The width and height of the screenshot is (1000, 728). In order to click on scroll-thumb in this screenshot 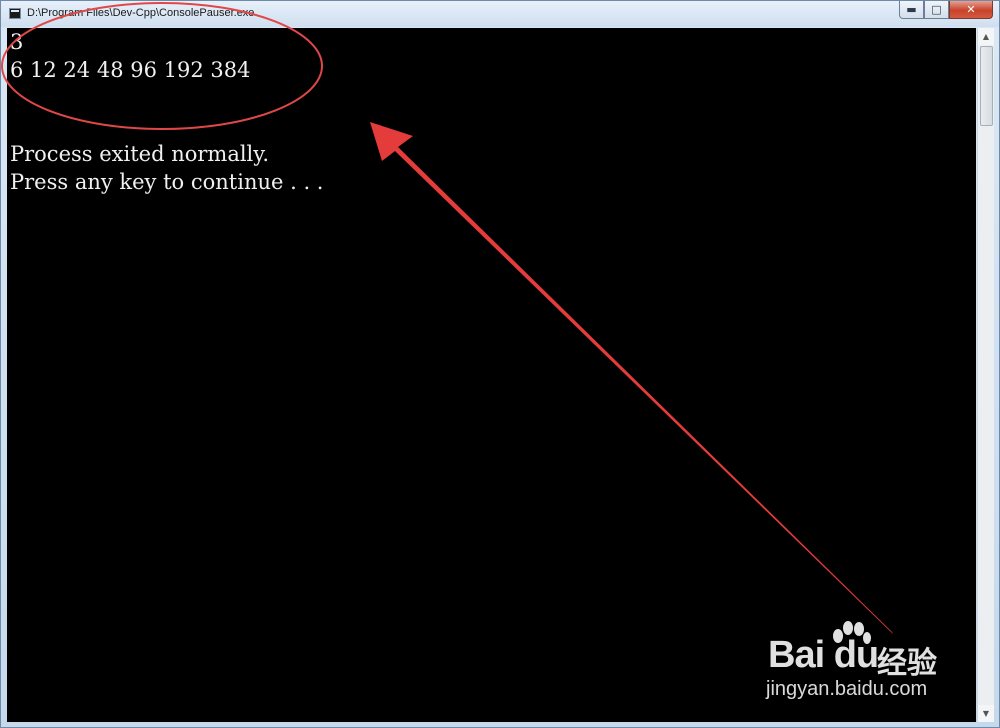, I will do `click(986, 86)`.